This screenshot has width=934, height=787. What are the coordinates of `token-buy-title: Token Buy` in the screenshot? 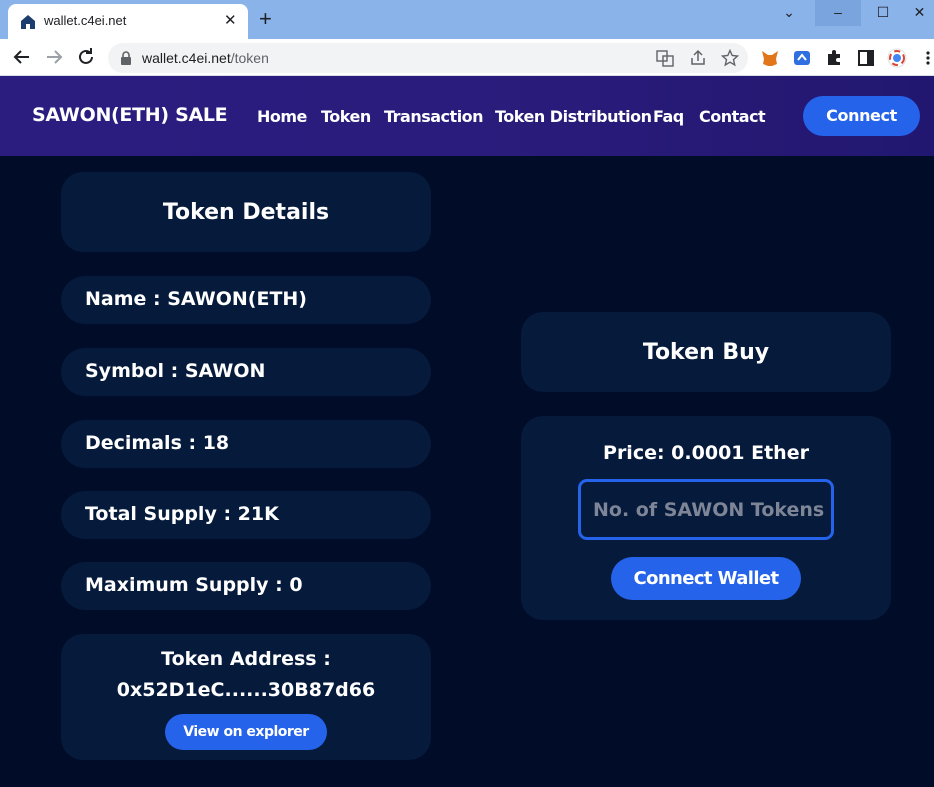 It's located at (706, 352).